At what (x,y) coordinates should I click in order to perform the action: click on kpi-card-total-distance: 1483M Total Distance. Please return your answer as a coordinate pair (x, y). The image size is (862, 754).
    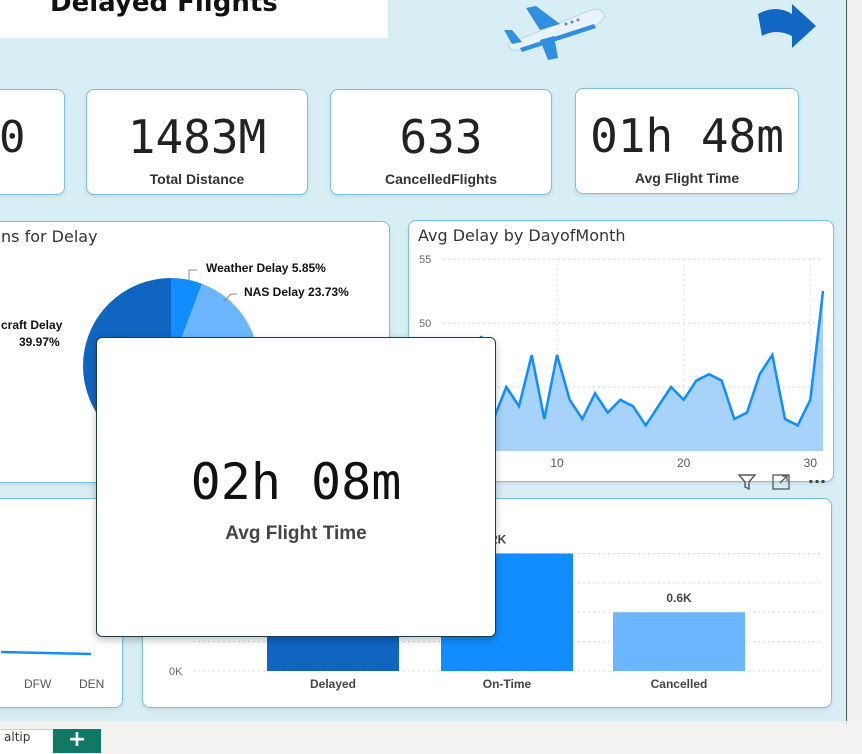
    Looking at the image, I should click on (197, 142).